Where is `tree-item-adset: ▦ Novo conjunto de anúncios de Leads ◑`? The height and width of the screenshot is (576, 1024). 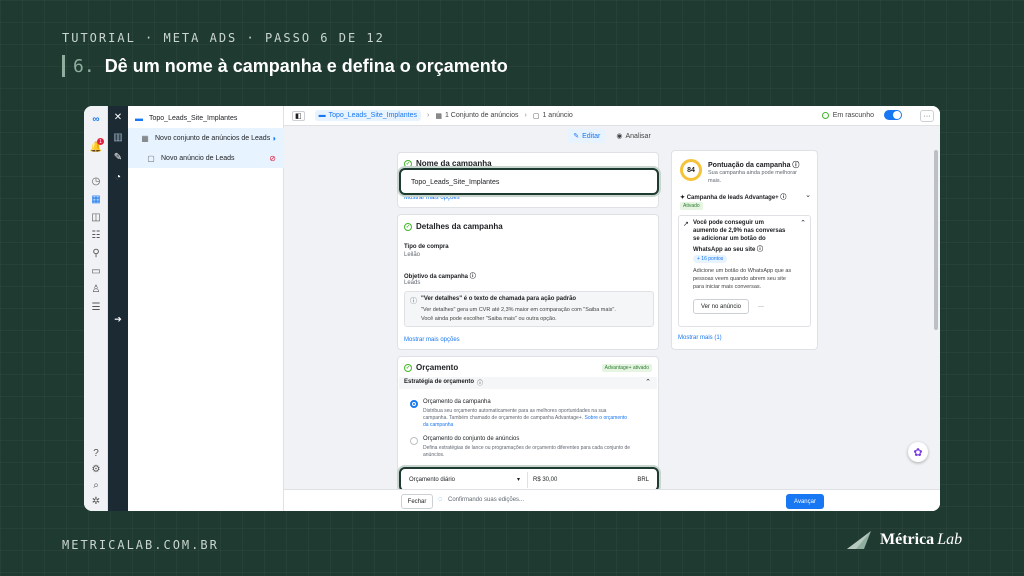
tree-item-adset: ▦ Novo conjunto de anúncios de Leads ◑ is located at coordinates (206, 138).